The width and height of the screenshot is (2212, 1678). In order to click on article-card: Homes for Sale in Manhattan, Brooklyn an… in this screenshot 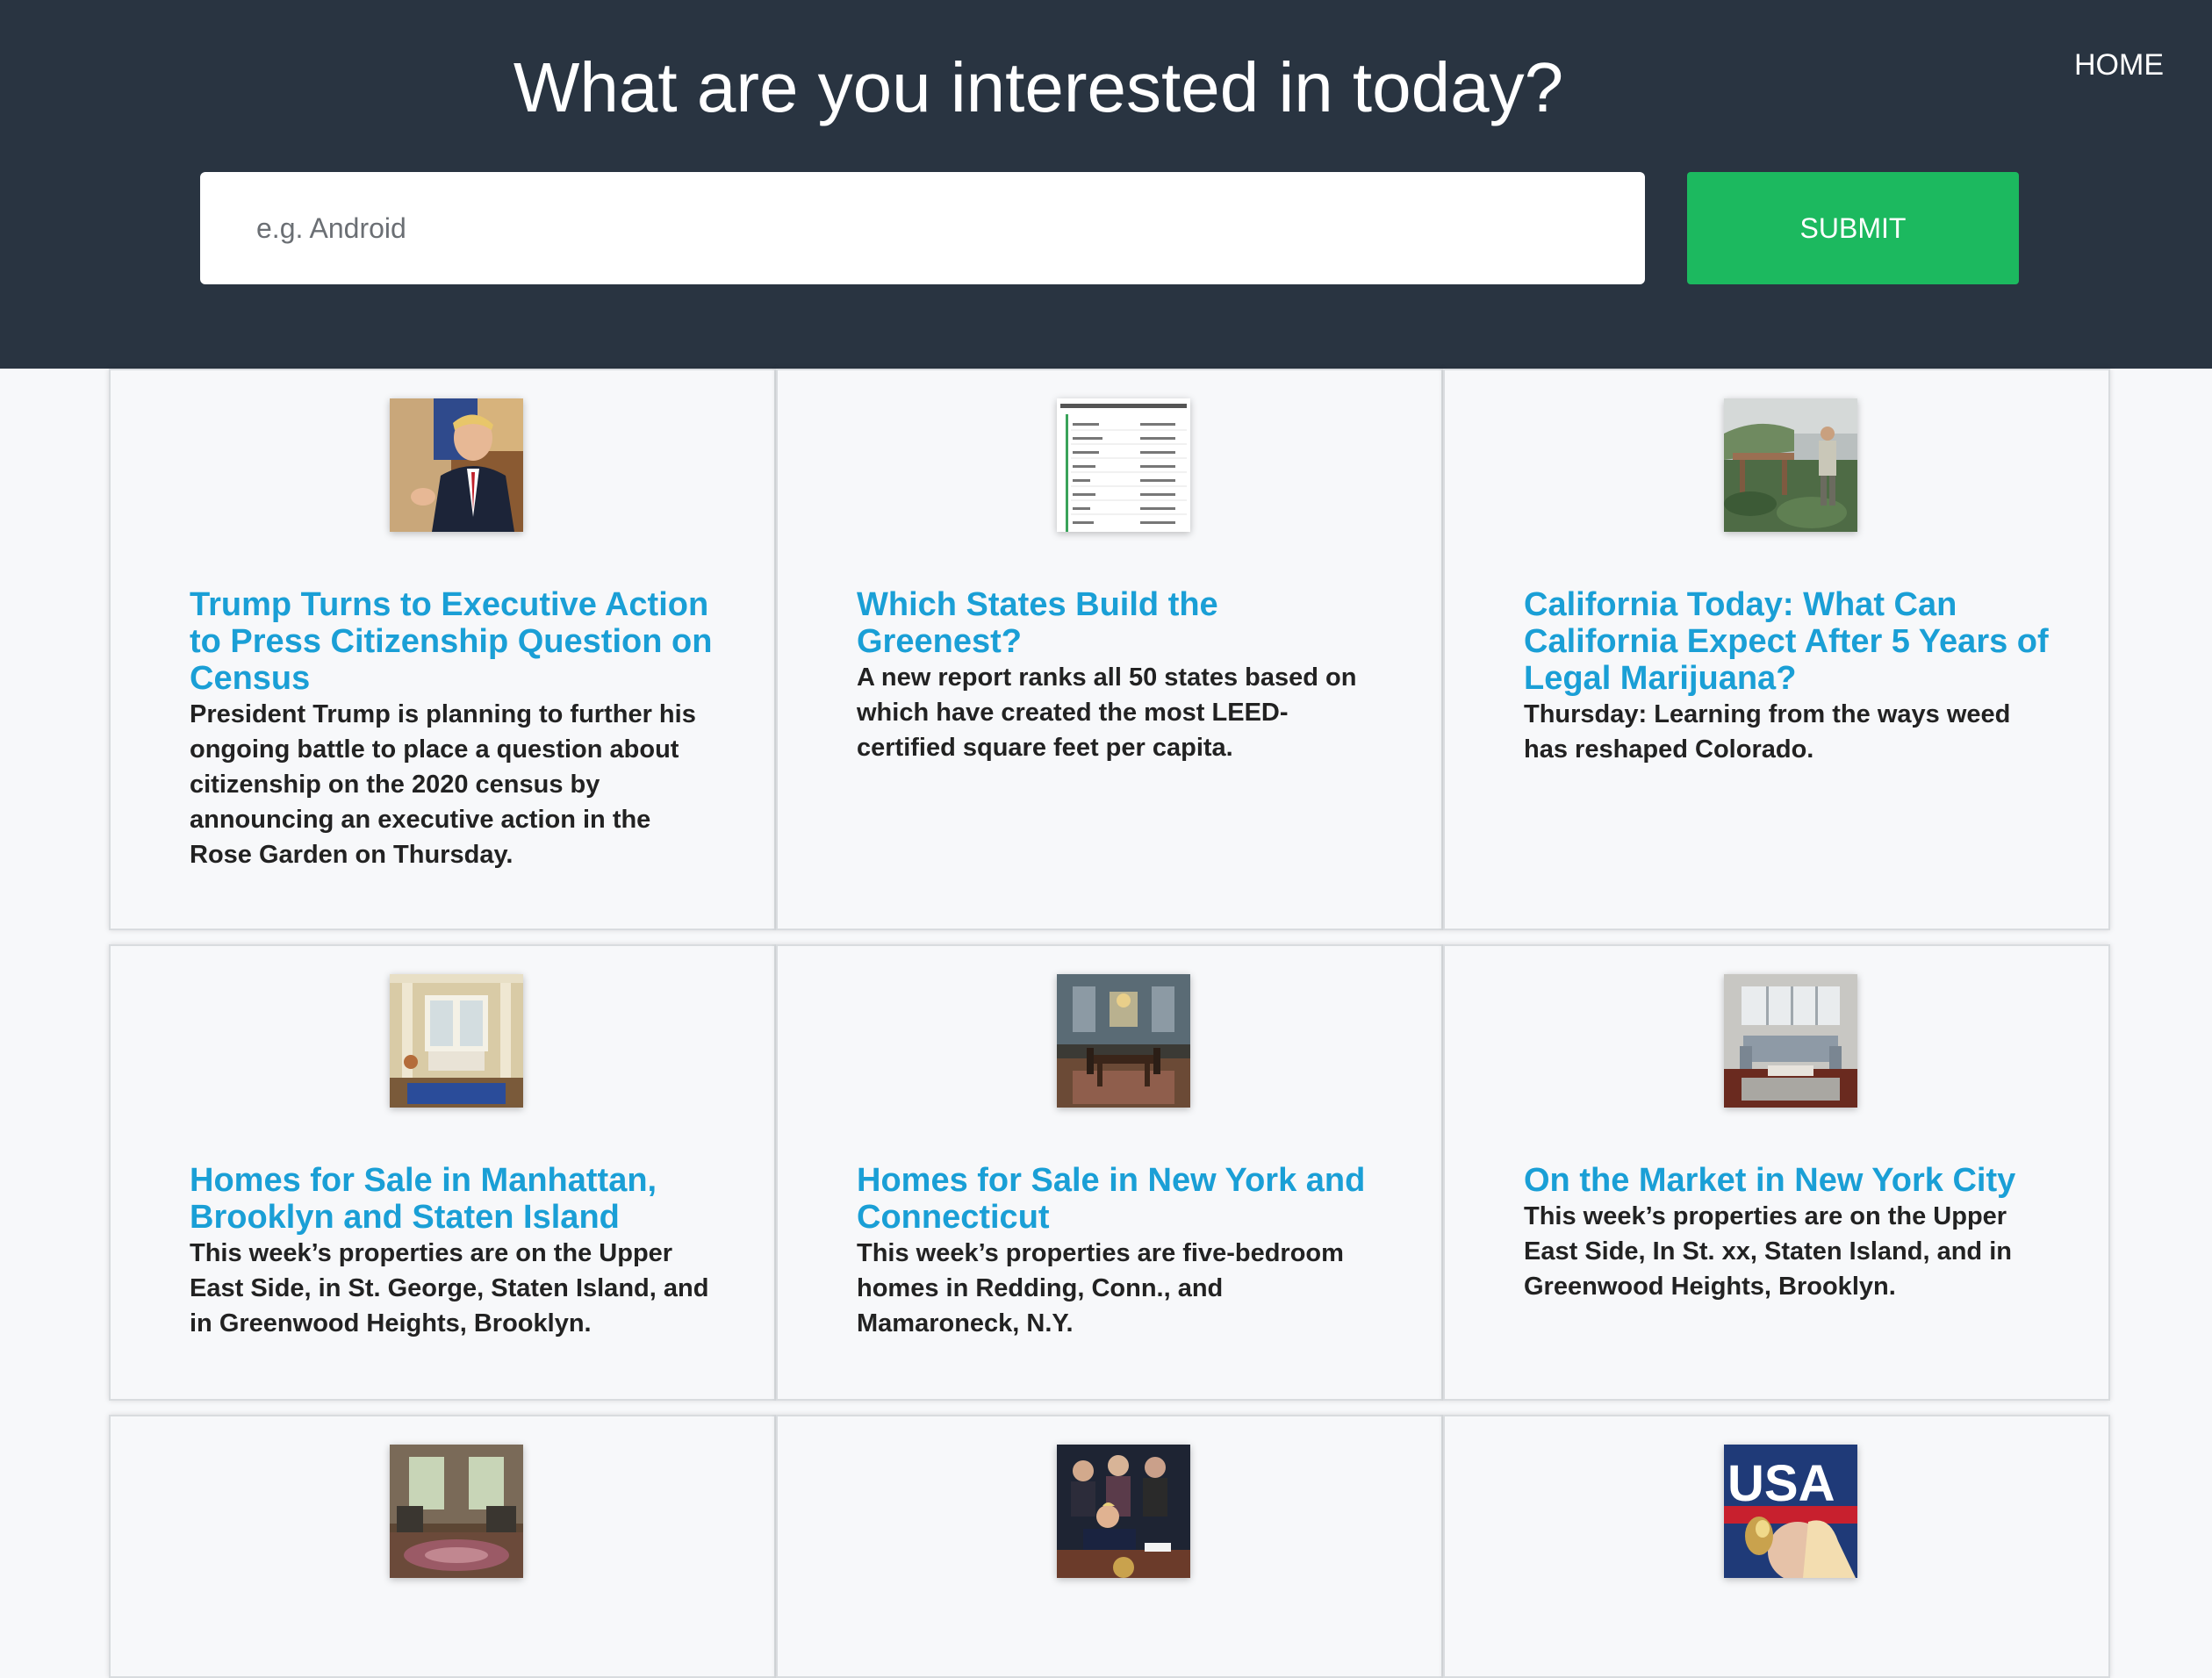, I will do `click(442, 1172)`.